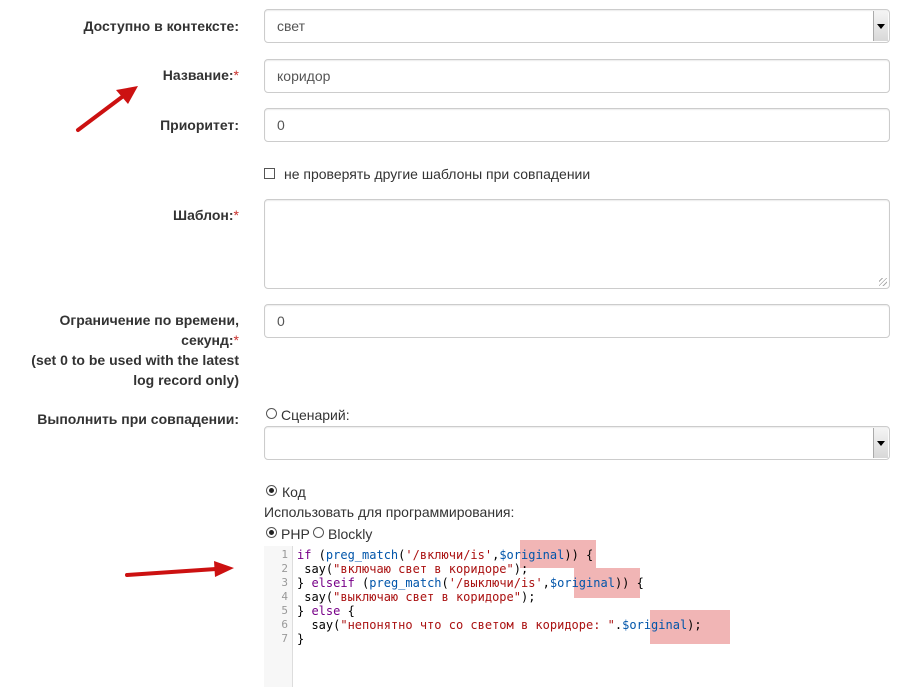  What do you see at coordinates (304, 76) in the screenshot?
I see `name-input-value: коридор` at bounding box center [304, 76].